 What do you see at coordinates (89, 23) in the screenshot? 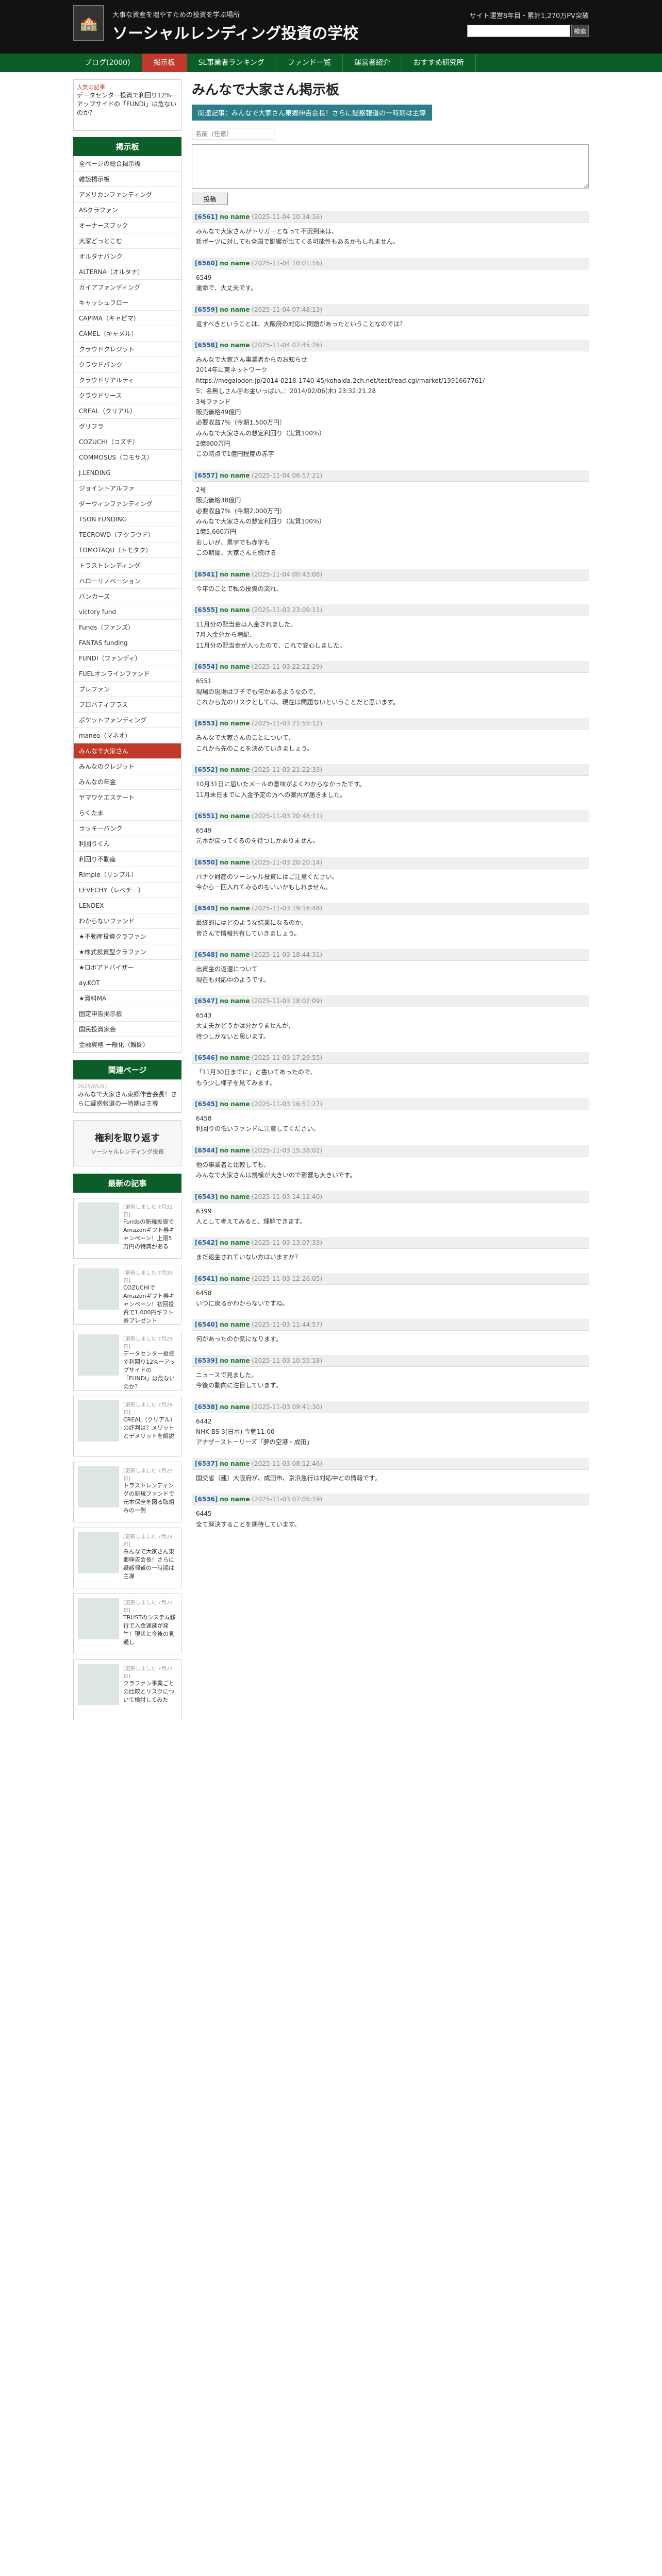
I see `school-logo-icon: 🏫` at bounding box center [89, 23].